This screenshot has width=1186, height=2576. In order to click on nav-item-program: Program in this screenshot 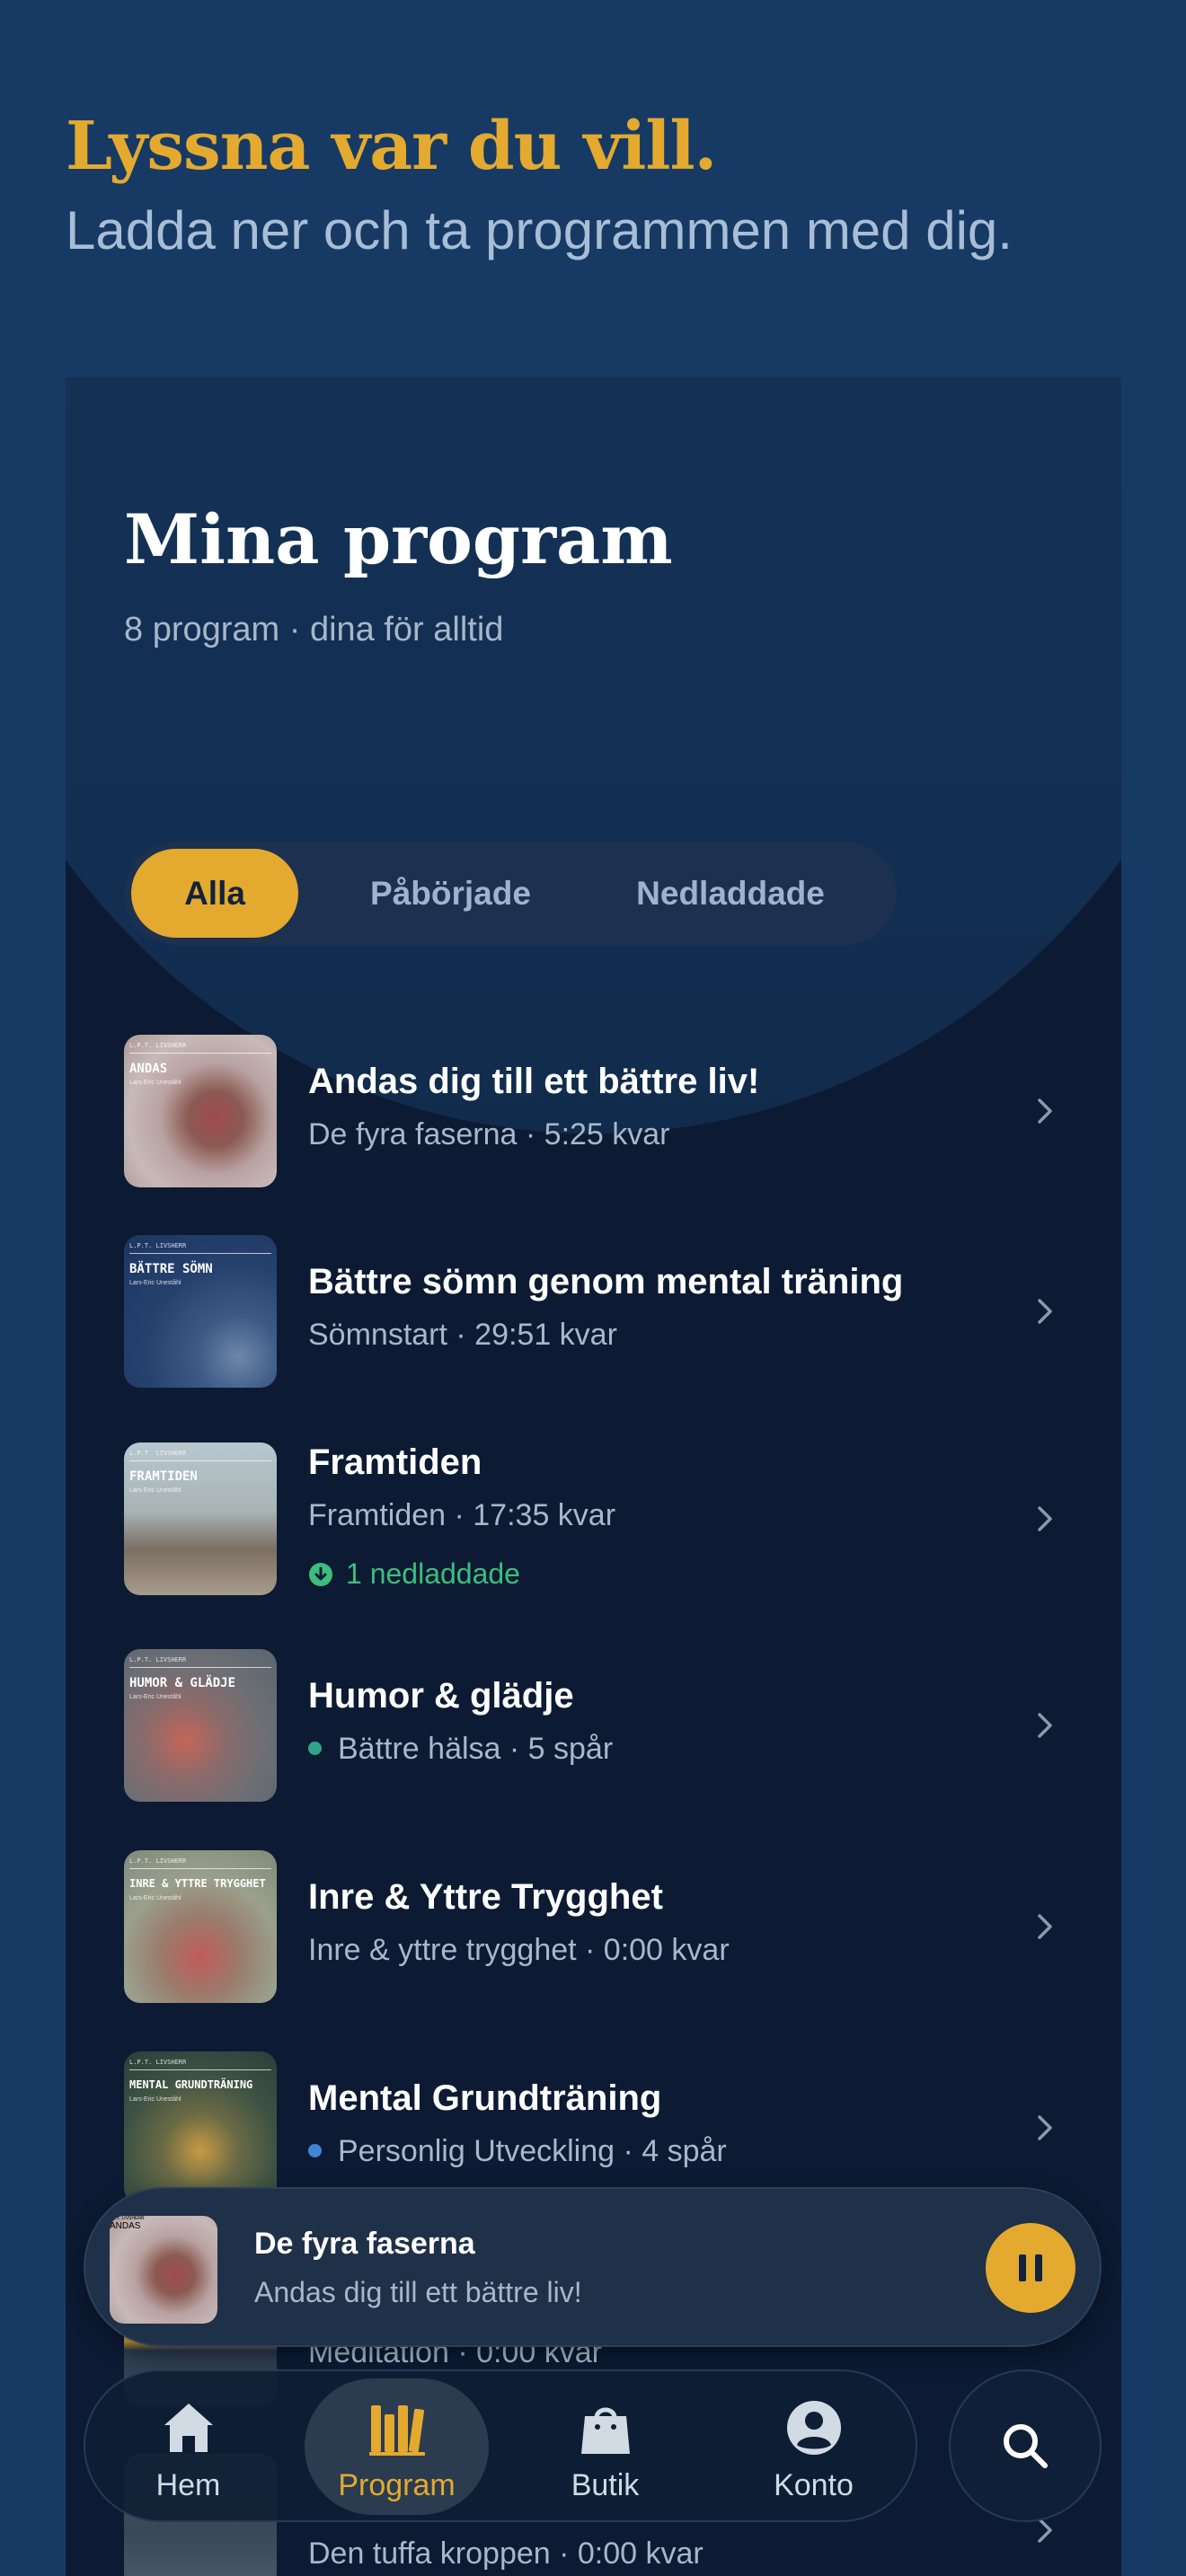, I will do `click(397, 2446)`.